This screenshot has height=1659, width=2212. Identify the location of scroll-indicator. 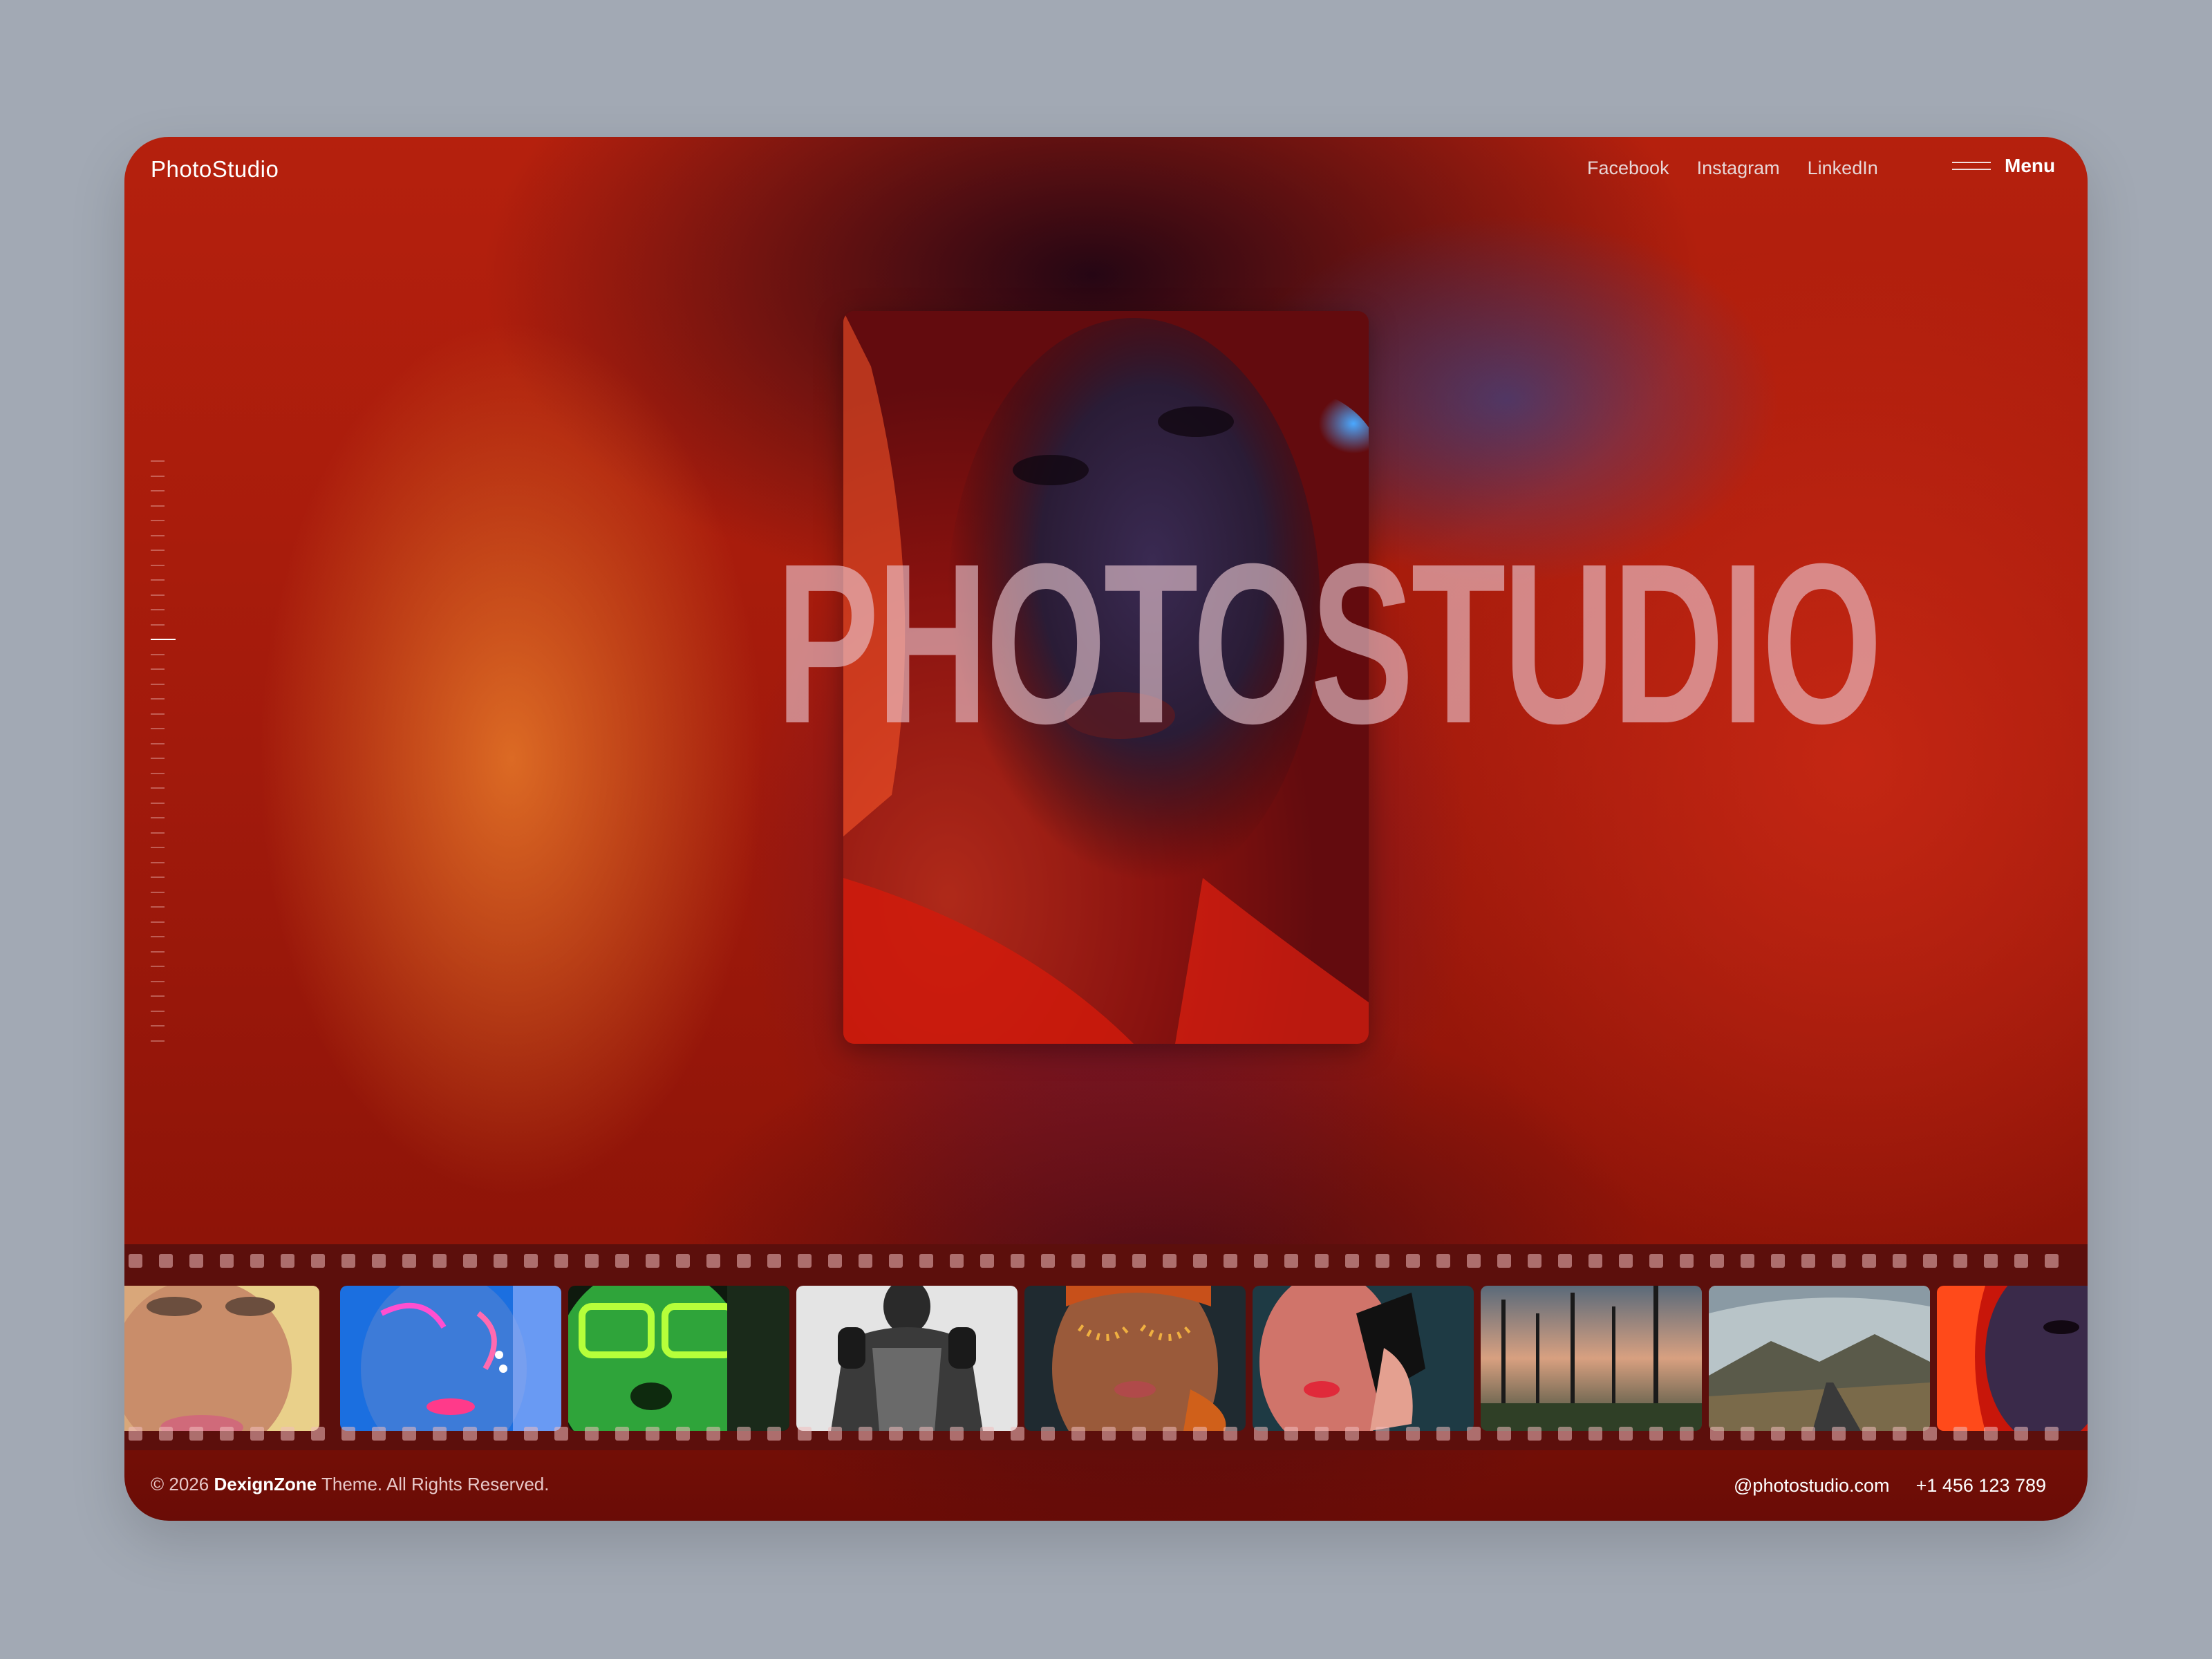
(164, 758).